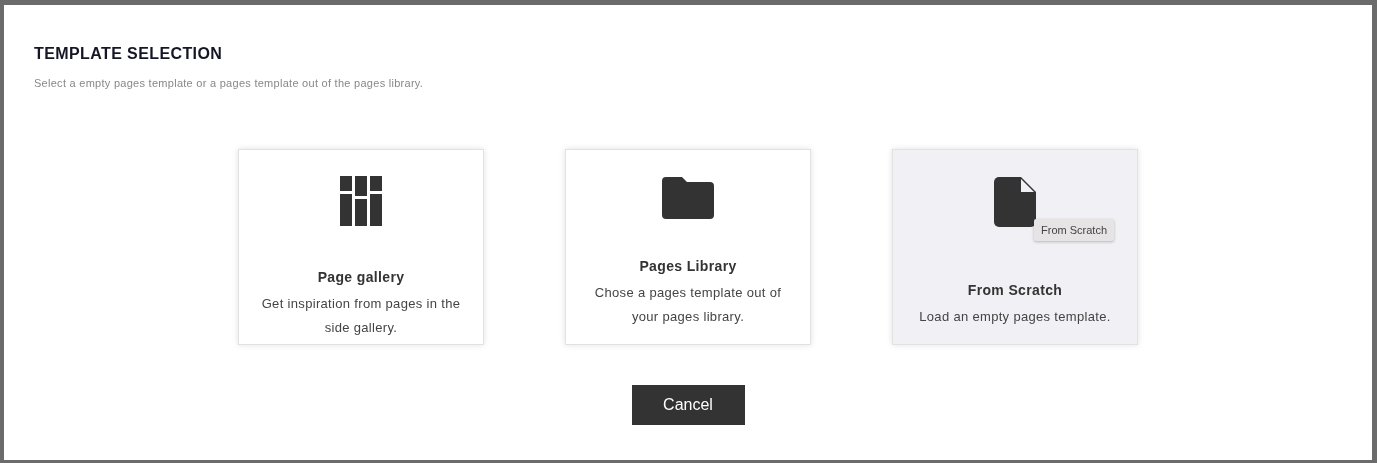 The width and height of the screenshot is (1377, 463). I want to click on template-card: Page gallery Get inspiration from pages in the side gallery., so click(361, 246).